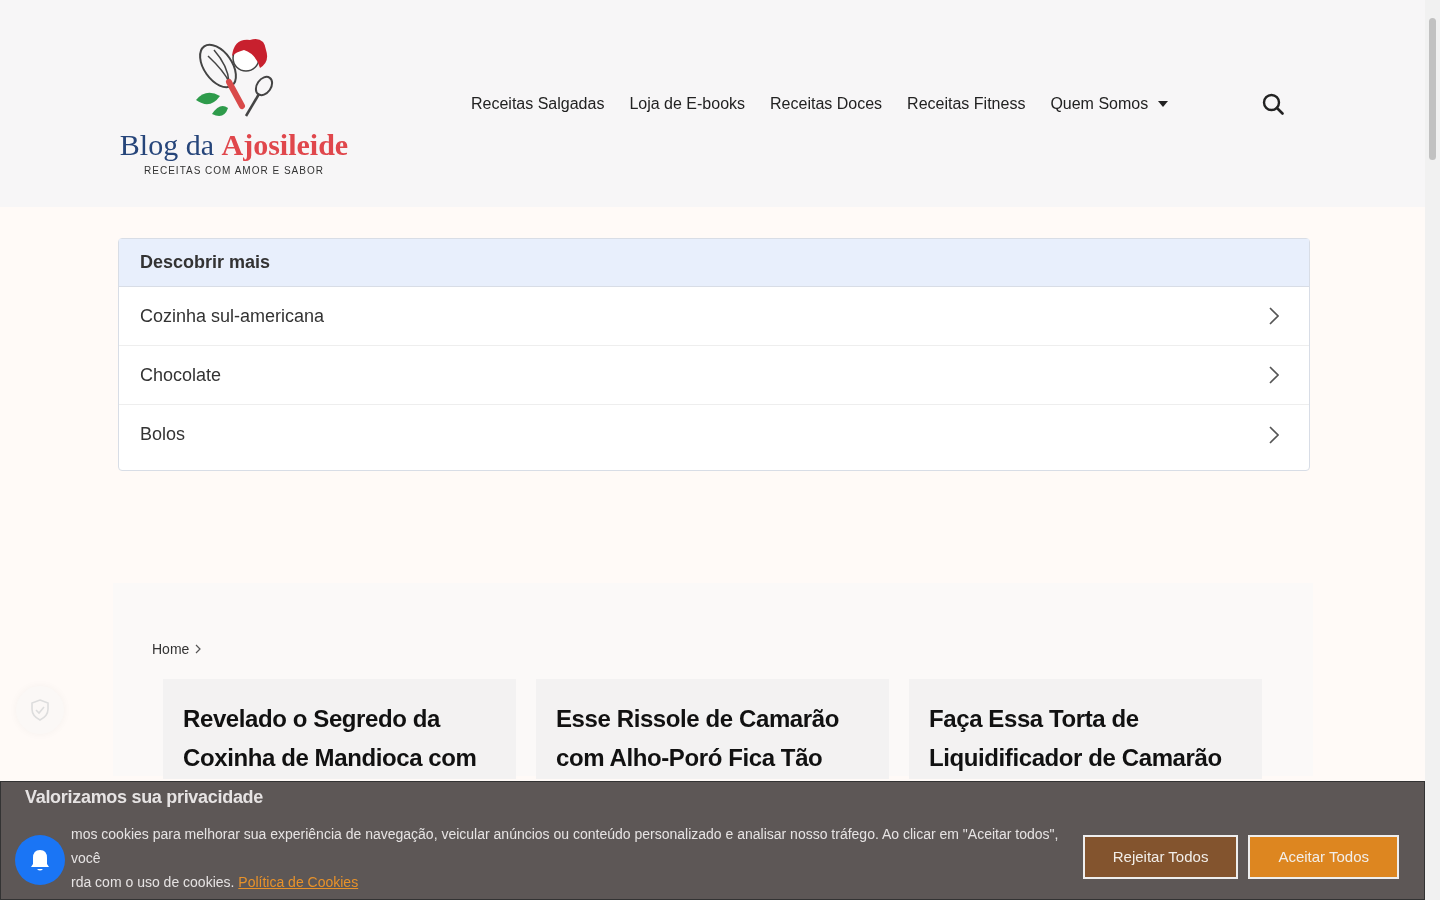 The width and height of the screenshot is (1440, 900). I want to click on post-title: Revelado o Segredo da Coxinha de Mandioca com, so click(339, 738).